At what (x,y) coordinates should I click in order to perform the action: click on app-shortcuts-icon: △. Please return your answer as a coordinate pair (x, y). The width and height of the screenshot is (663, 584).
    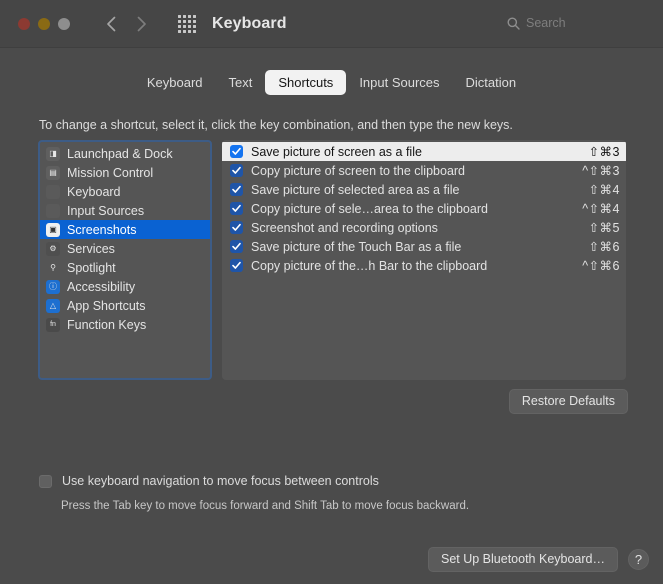
    Looking at the image, I should click on (53, 305).